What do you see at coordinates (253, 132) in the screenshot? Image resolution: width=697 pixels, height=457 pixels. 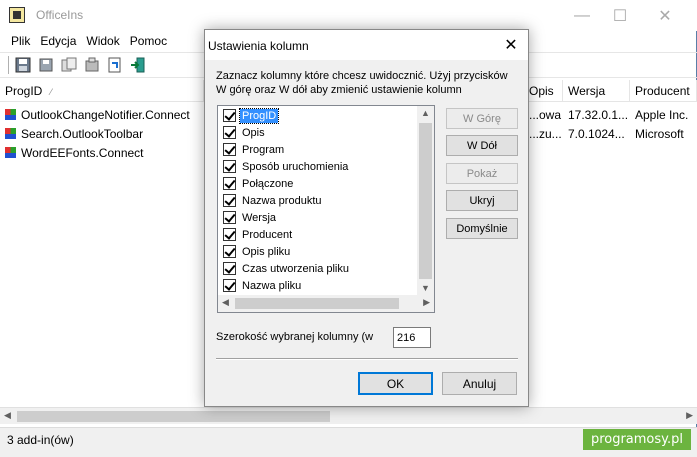 I see `list-item-label: Opis` at bounding box center [253, 132].